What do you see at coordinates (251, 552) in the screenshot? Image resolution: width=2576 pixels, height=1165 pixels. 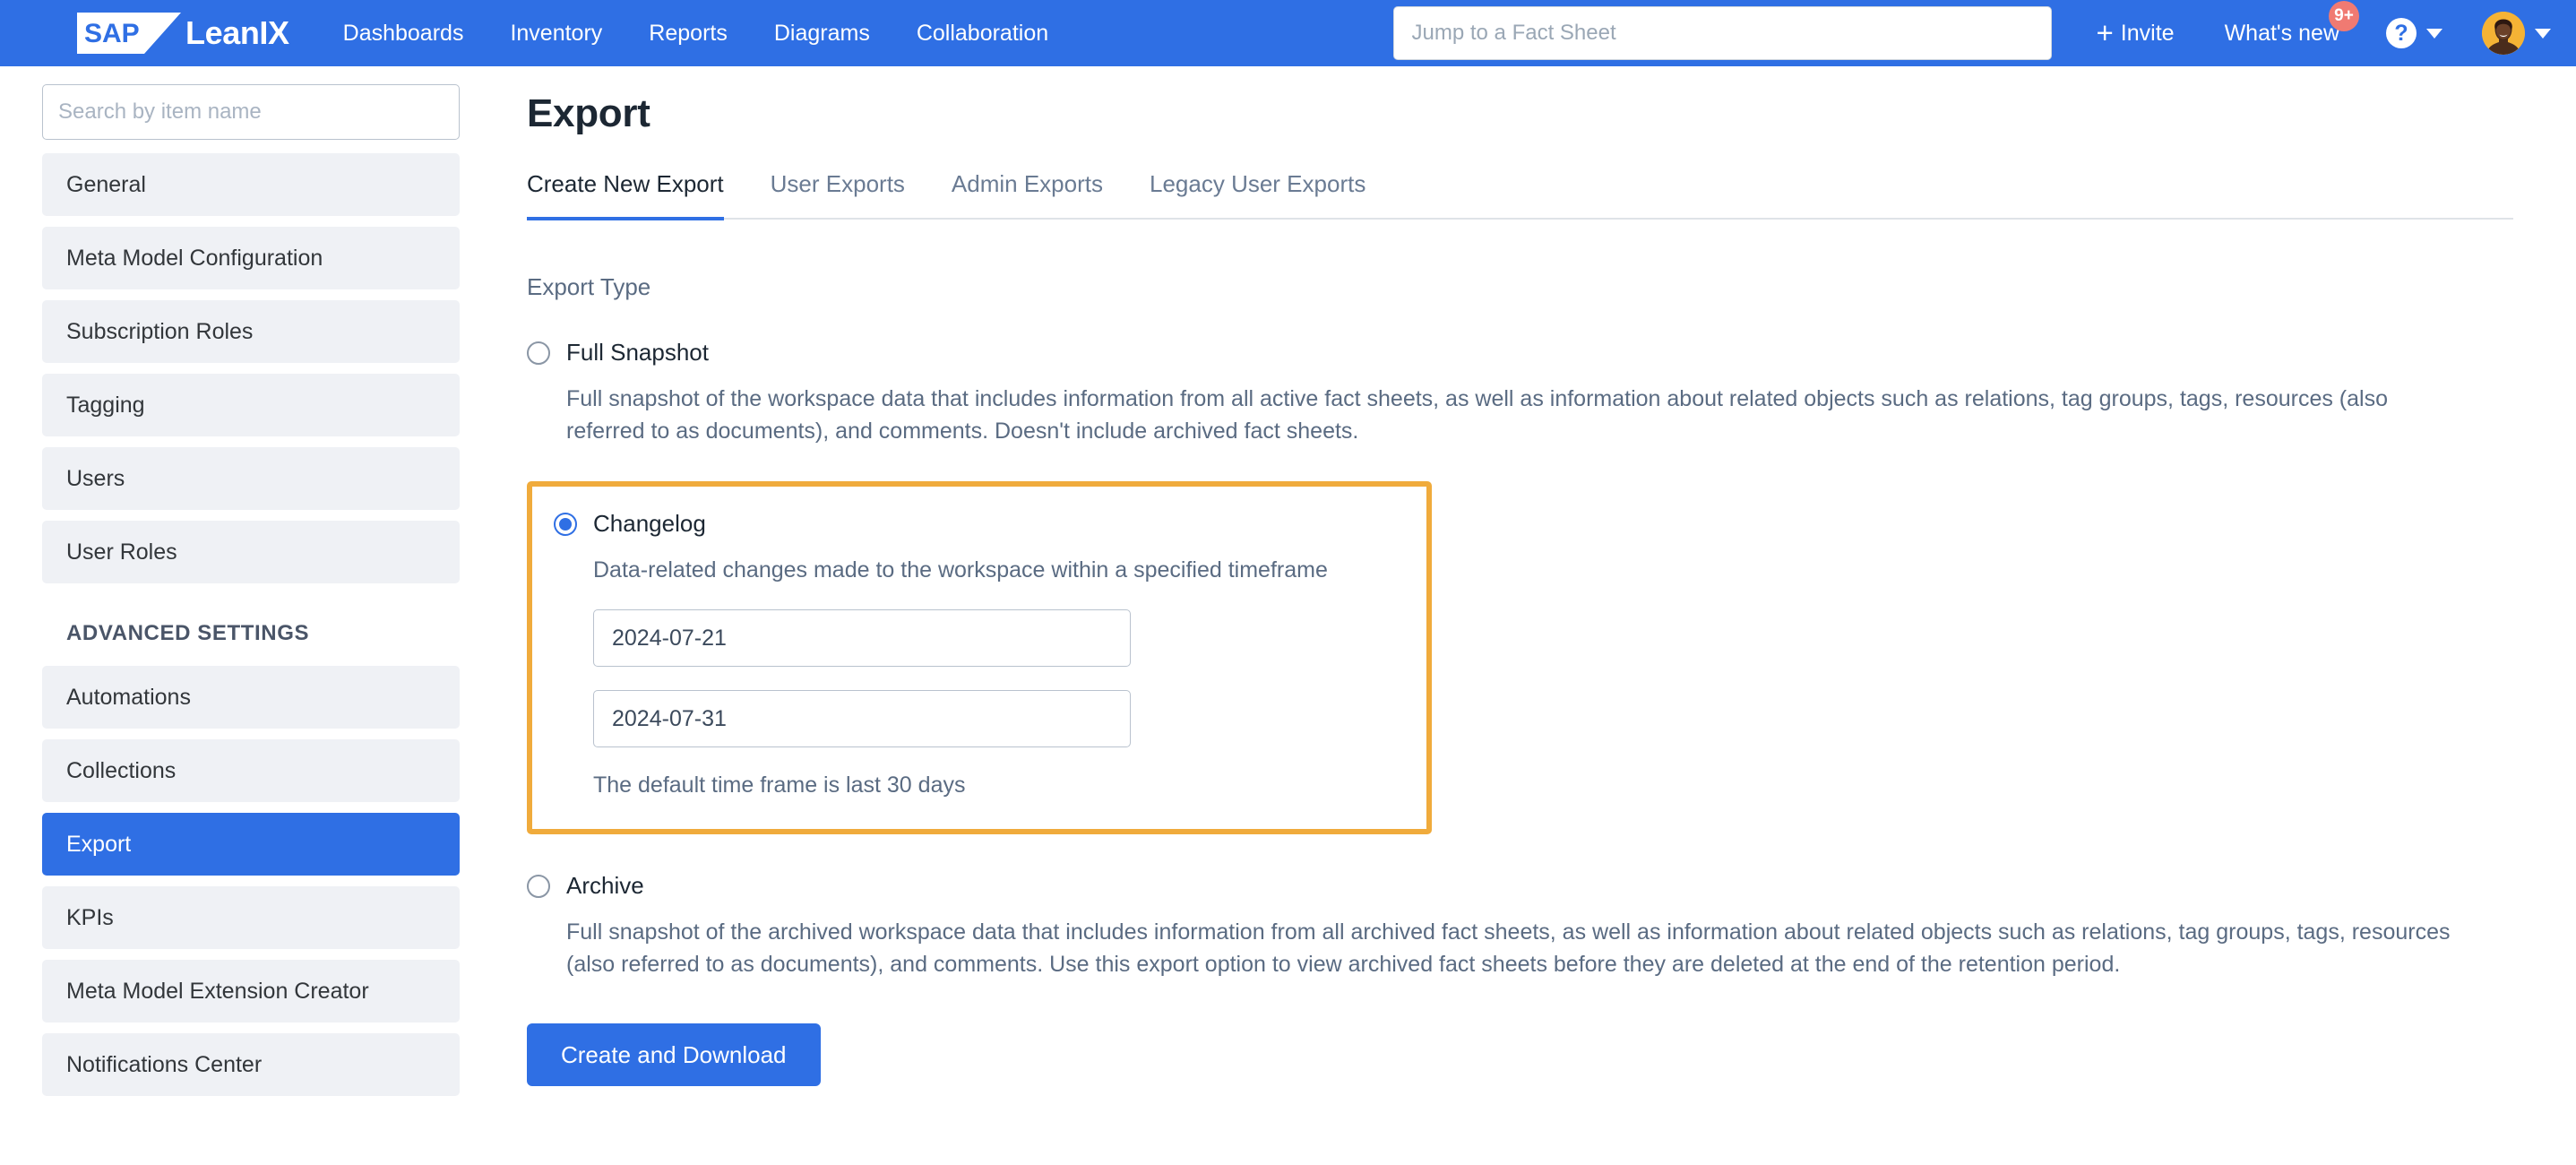 I see `sidebar-item-user-roles: User Roles` at bounding box center [251, 552].